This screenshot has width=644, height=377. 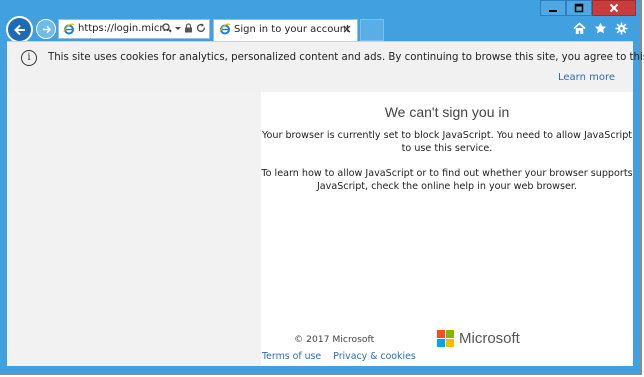 What do you see at coordinates (445, 338) in the screenshot?
I see `microsoft-logo-icon` at bounding box center [445, 338].